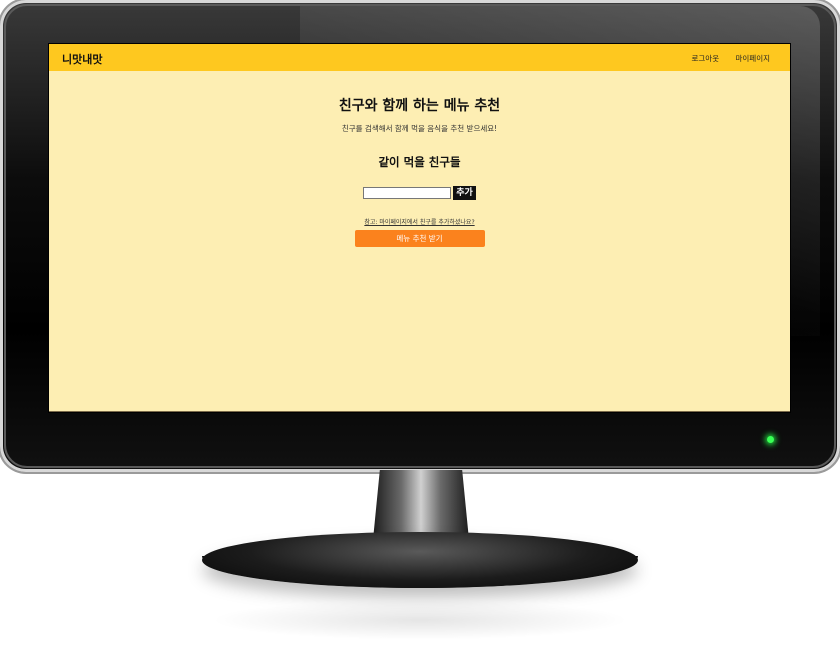 This screenshot has height=670, width=840. Describe the element at coordinates (753, 58) in the screenshot. I see `mypage-link: 마이페이지` at that location.